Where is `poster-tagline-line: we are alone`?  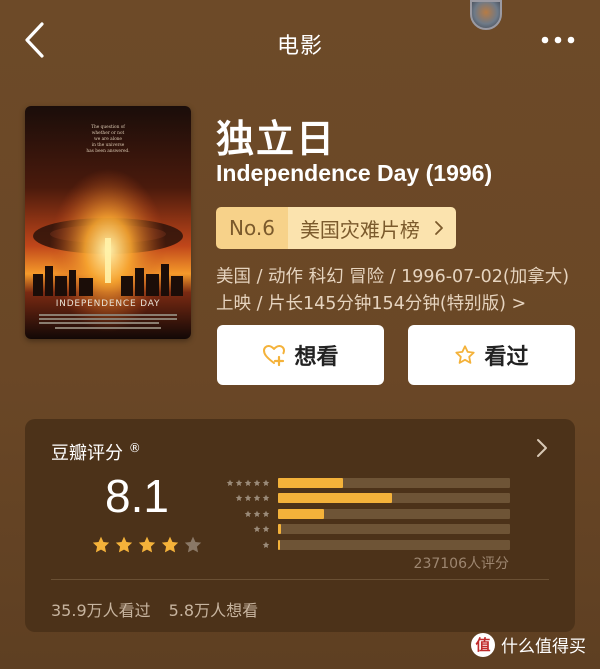
poster-tagline-line: we are alone is located at coordinates (108, 139).